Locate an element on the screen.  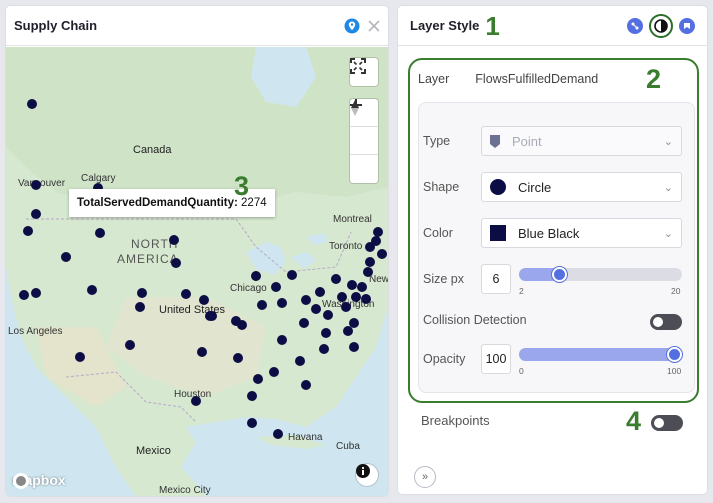
fullscreen-button is located at coordinates (364, 72).